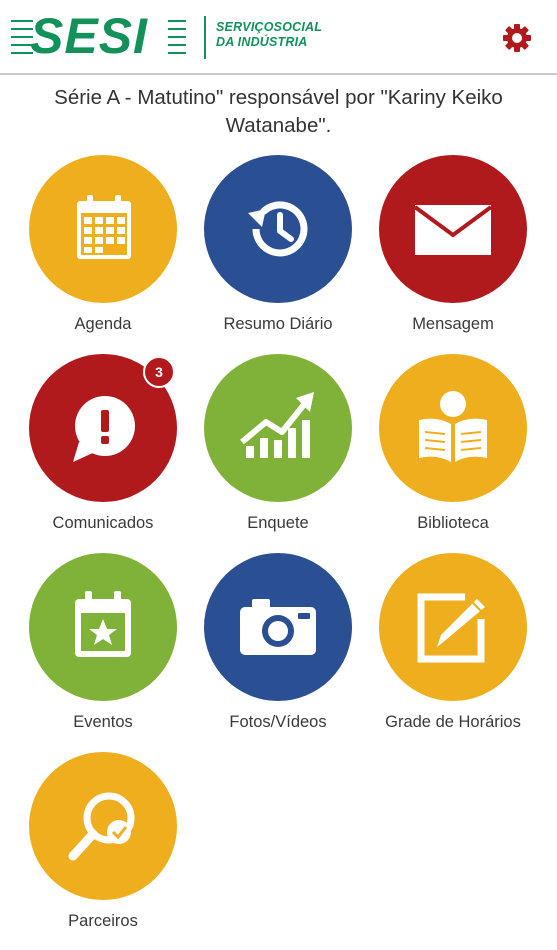 This screenshot has width=557, height=950. What do you see at coordinates (453, 523) in the screenshot?
I see `menu-label: Biblioteca` at bounding box center [453, 523].